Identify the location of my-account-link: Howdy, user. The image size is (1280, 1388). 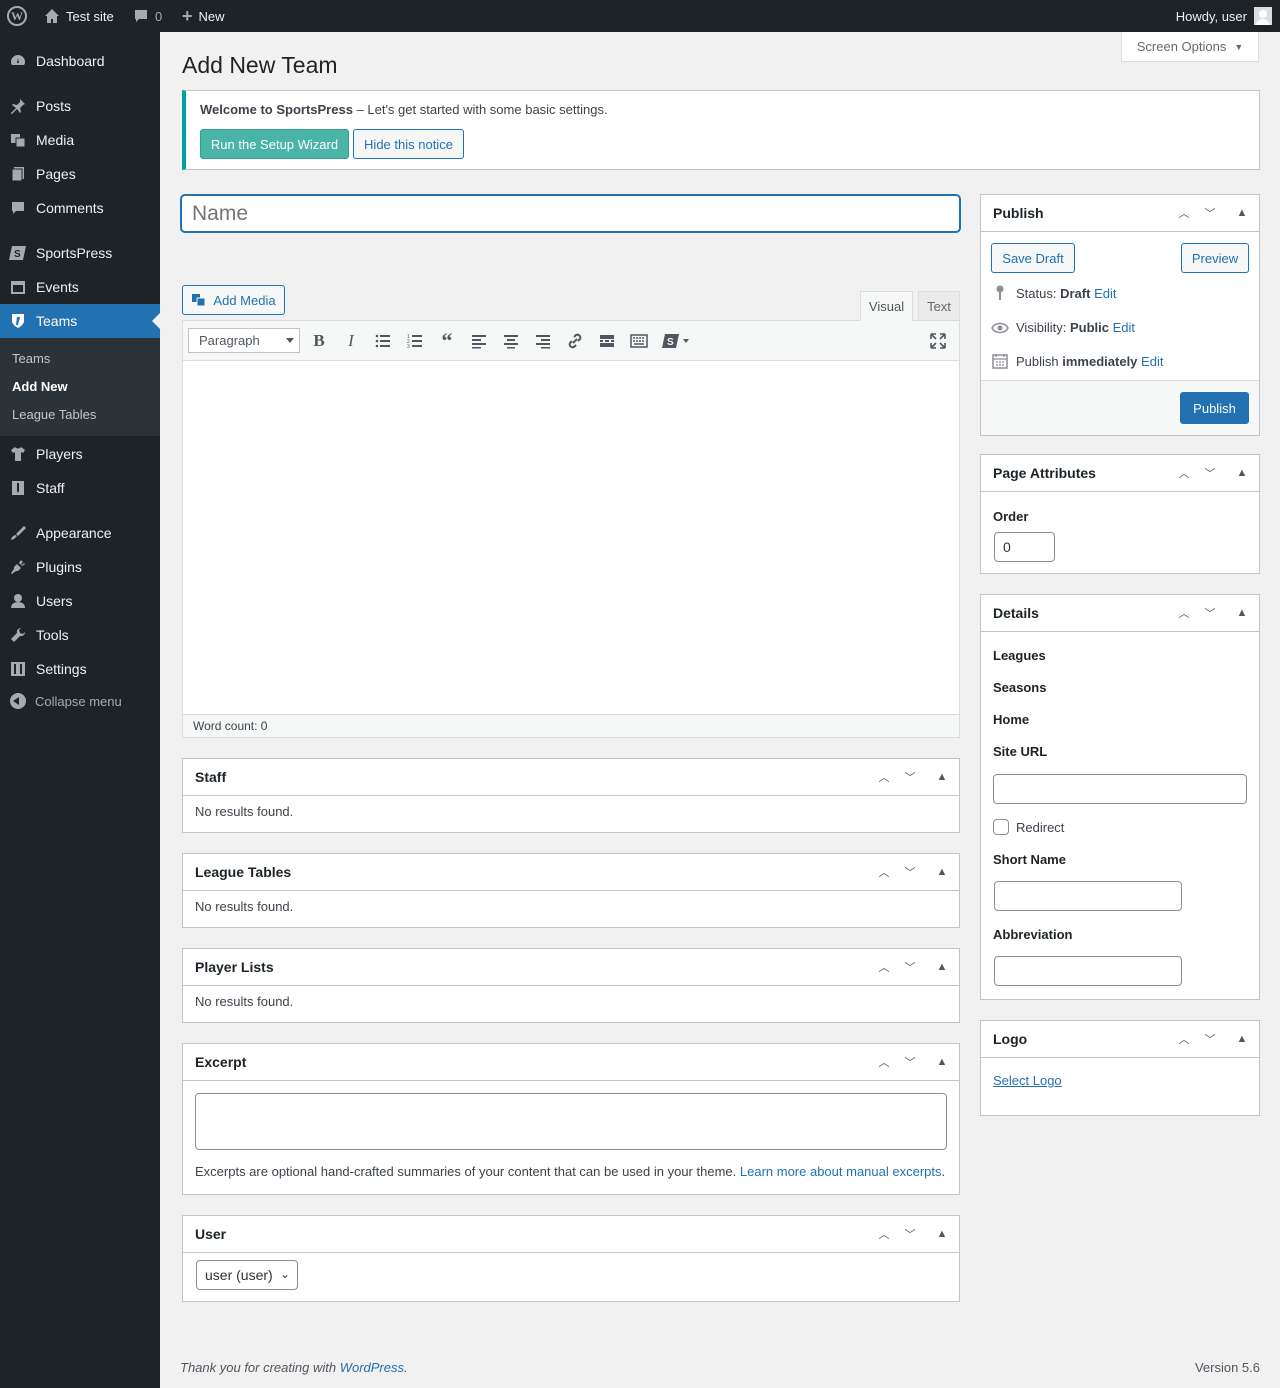
(1224, 16).